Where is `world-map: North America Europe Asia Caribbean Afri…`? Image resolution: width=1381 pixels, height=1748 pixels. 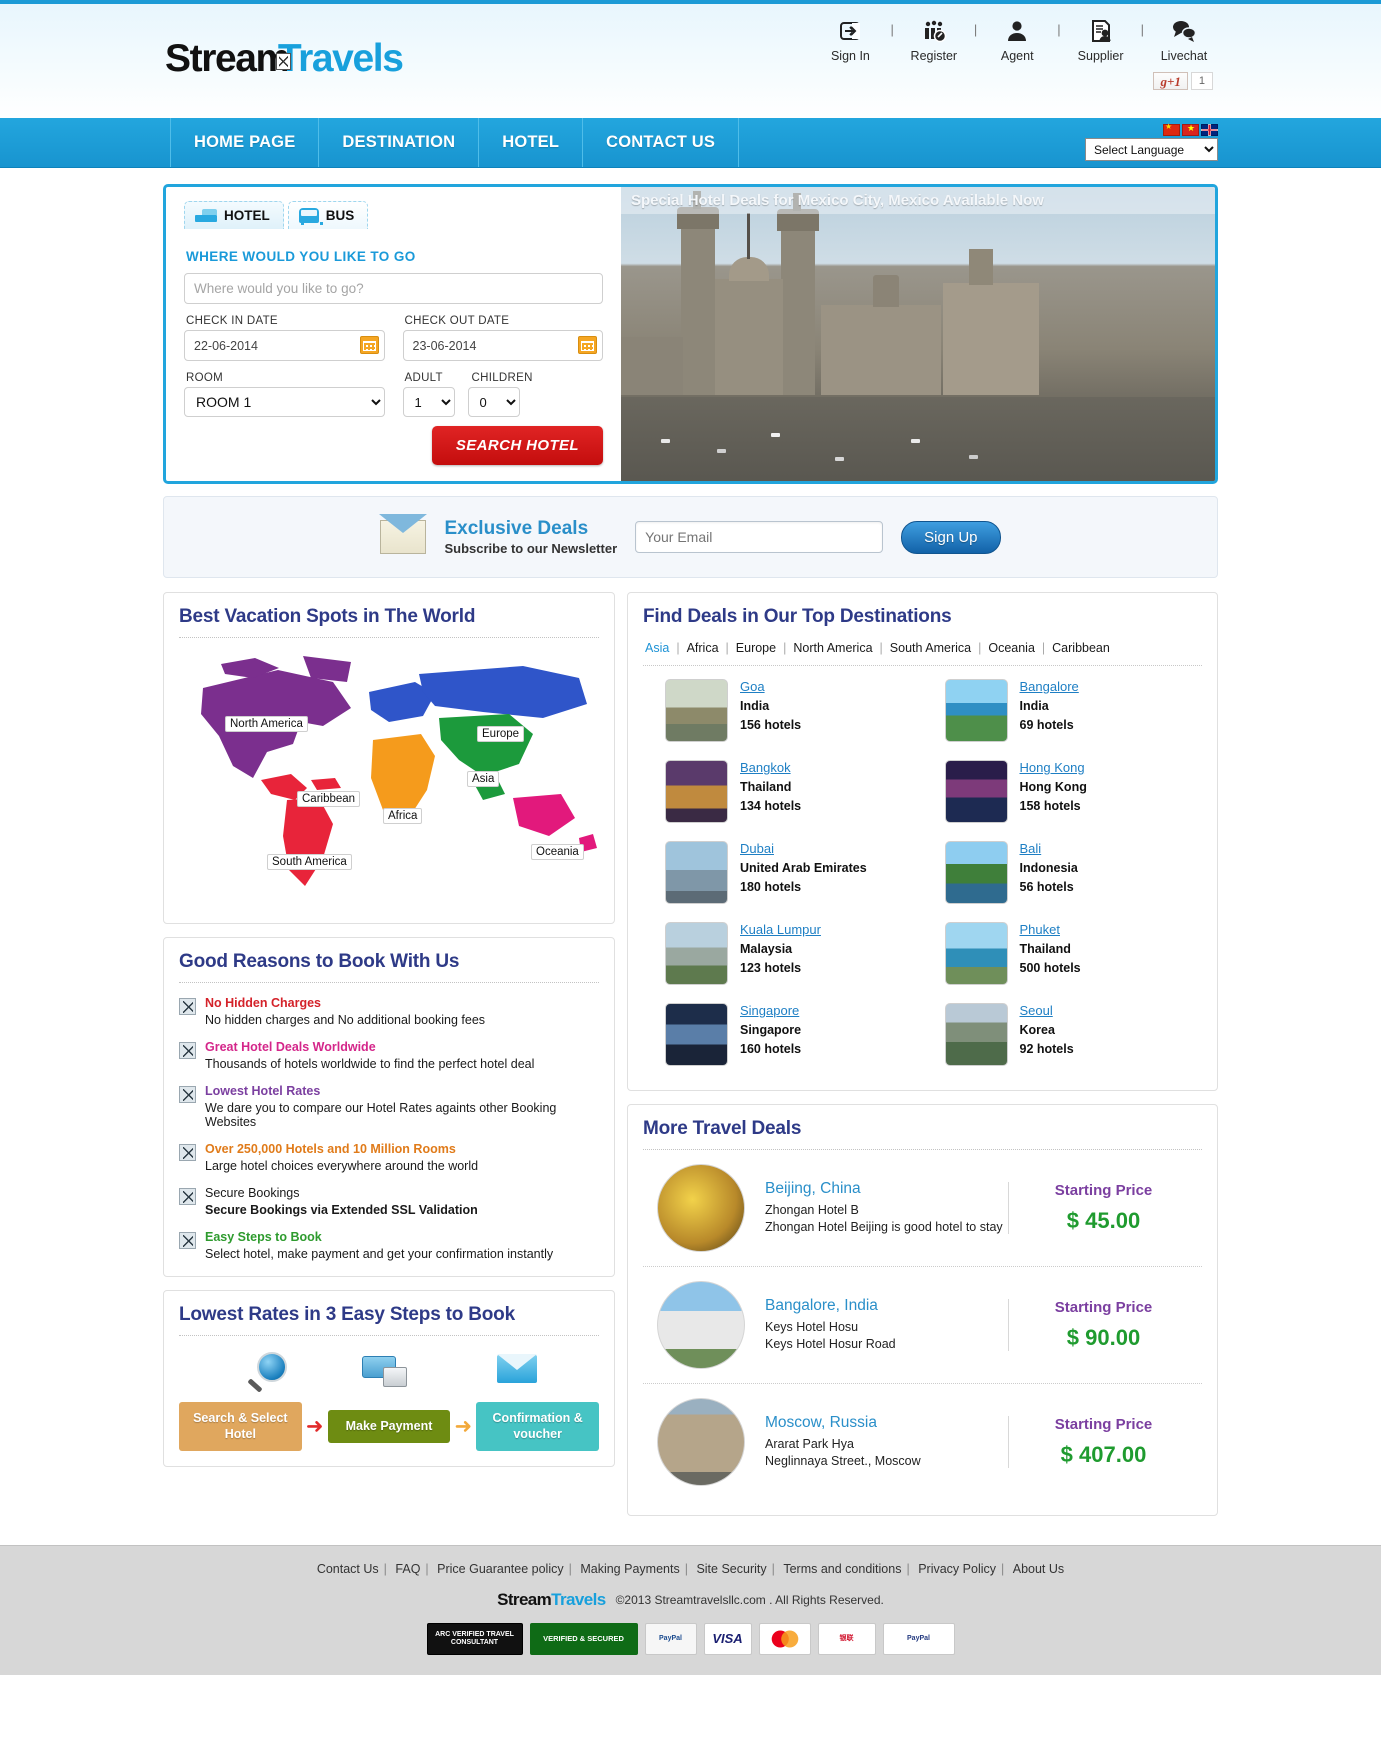
world-map: North America Europe Asia Caribbean Afri… is located at coordinates (389, 777).